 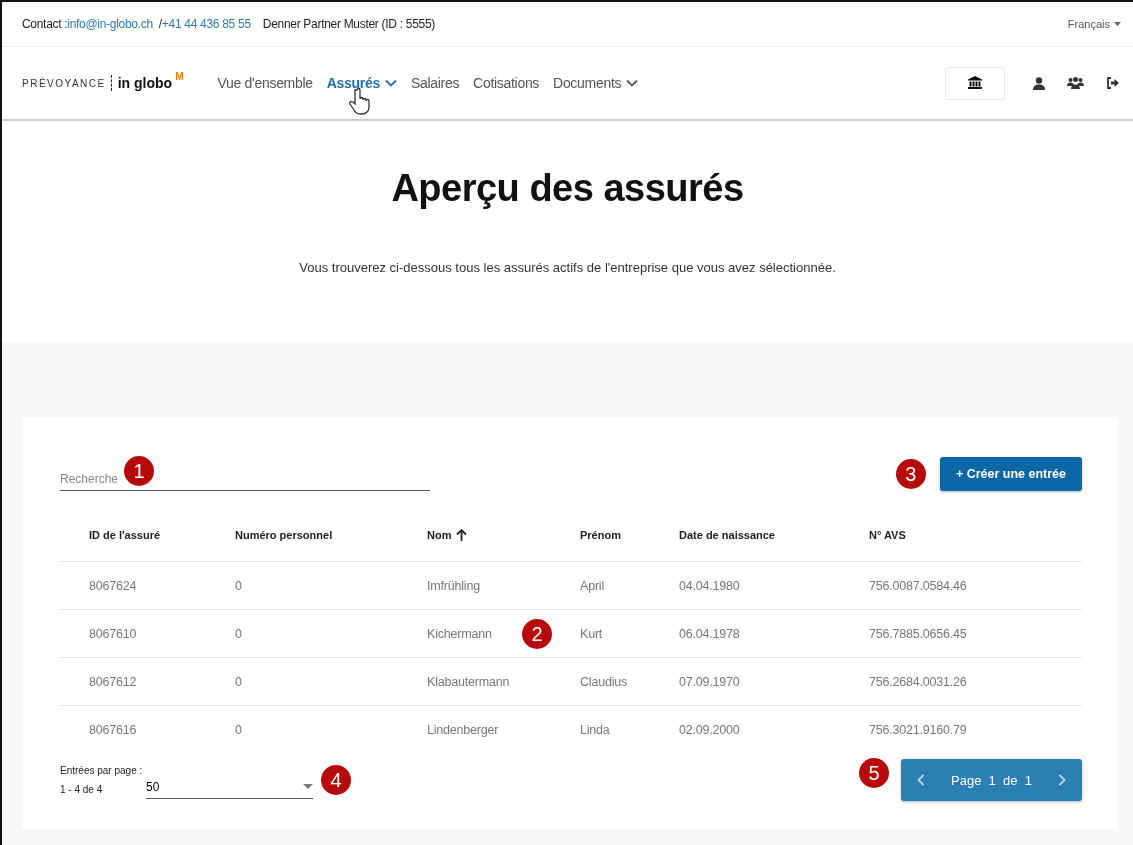 I want to click on column-header: Date de naissance, so click(x=727, y=535).